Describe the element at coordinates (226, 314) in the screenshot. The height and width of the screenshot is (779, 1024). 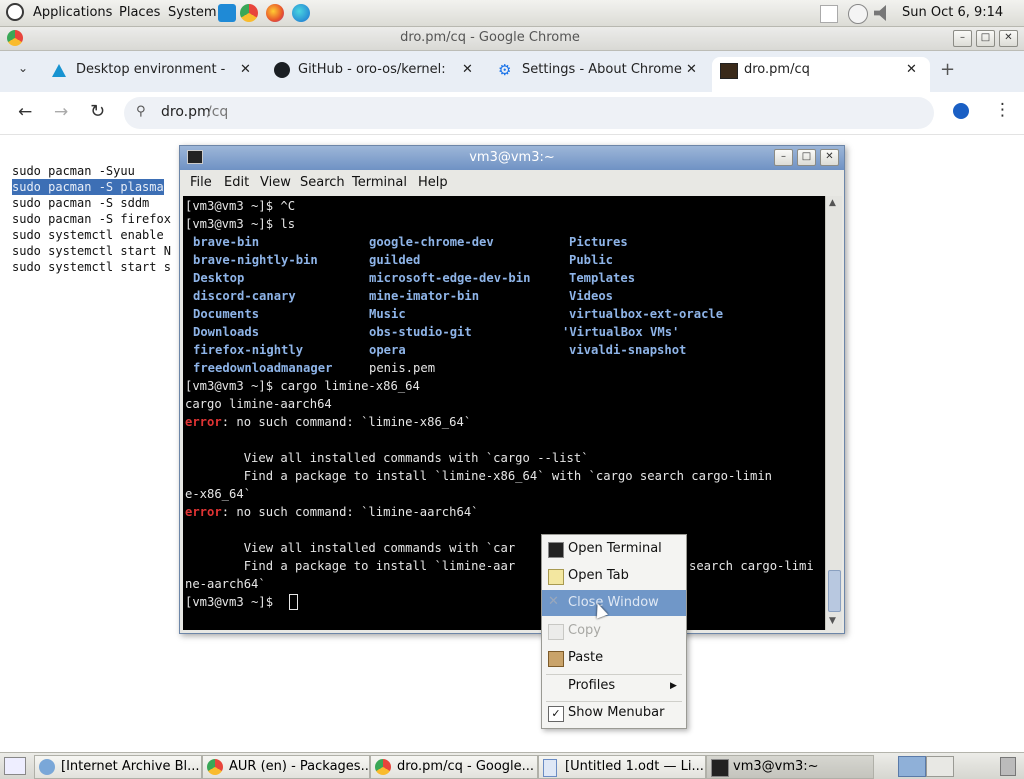
I see `ls-entry: Documents` at that location.